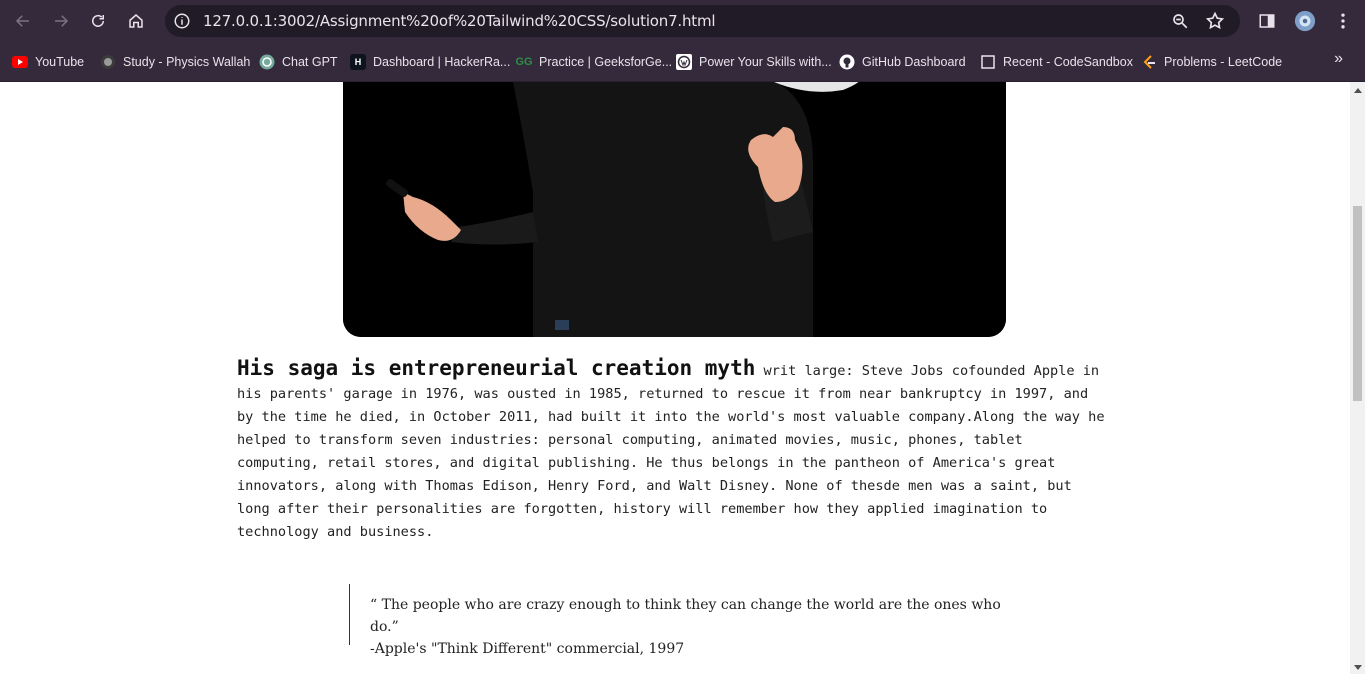 Image resolution: width=1365 pixels, height=674 pixels. I want to click on profile-button, so click(1305, 21).